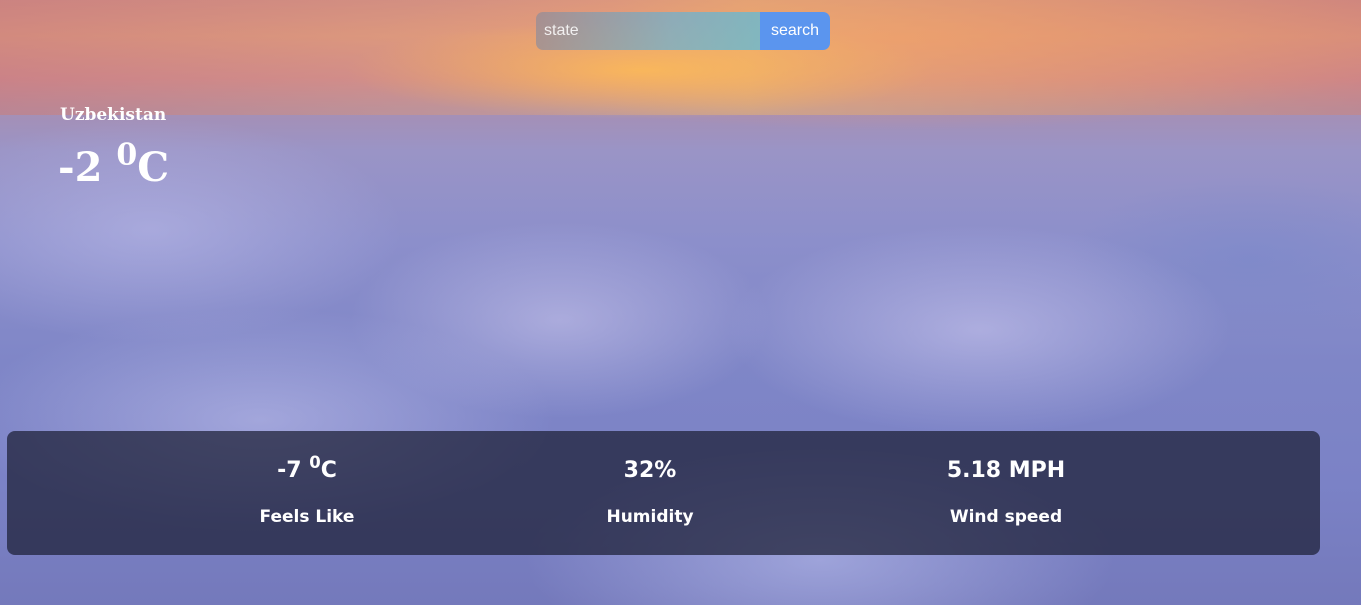 This screenshot has width=1361, height=605. What do you see at coordinates (307, 517) in the screenshot?
I see `feels-like-label: Feels Like` at bounding box center [307, 517].